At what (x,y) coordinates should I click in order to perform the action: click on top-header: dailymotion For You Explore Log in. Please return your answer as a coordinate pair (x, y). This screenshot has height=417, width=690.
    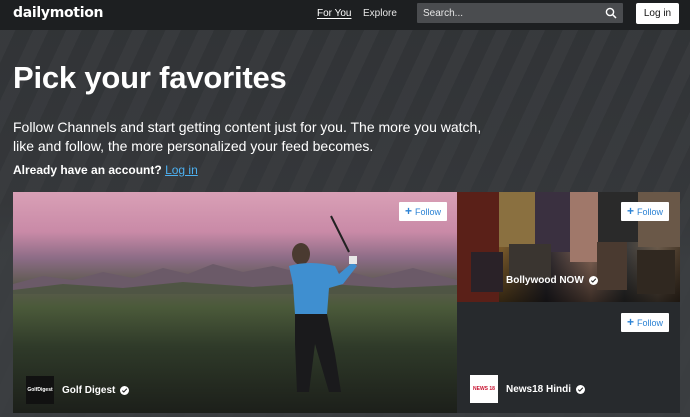
    Looking at the image, I should click on (345, 15).